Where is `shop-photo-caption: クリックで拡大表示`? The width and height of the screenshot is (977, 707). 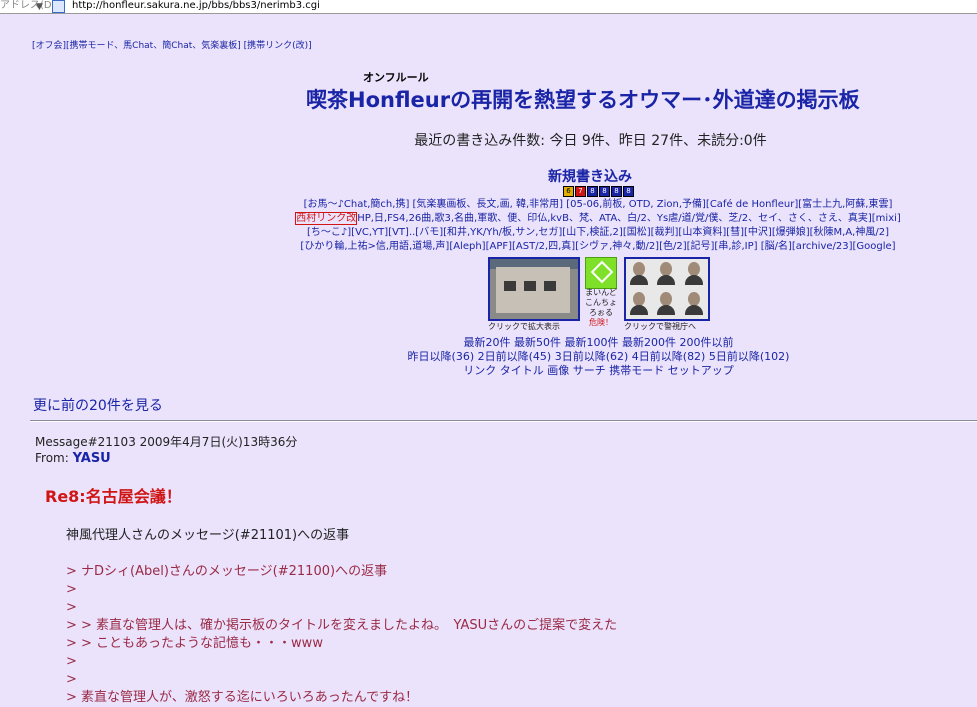 shop-photo-caption: クリックで拡大表示 is located at coordinates (524, 326).